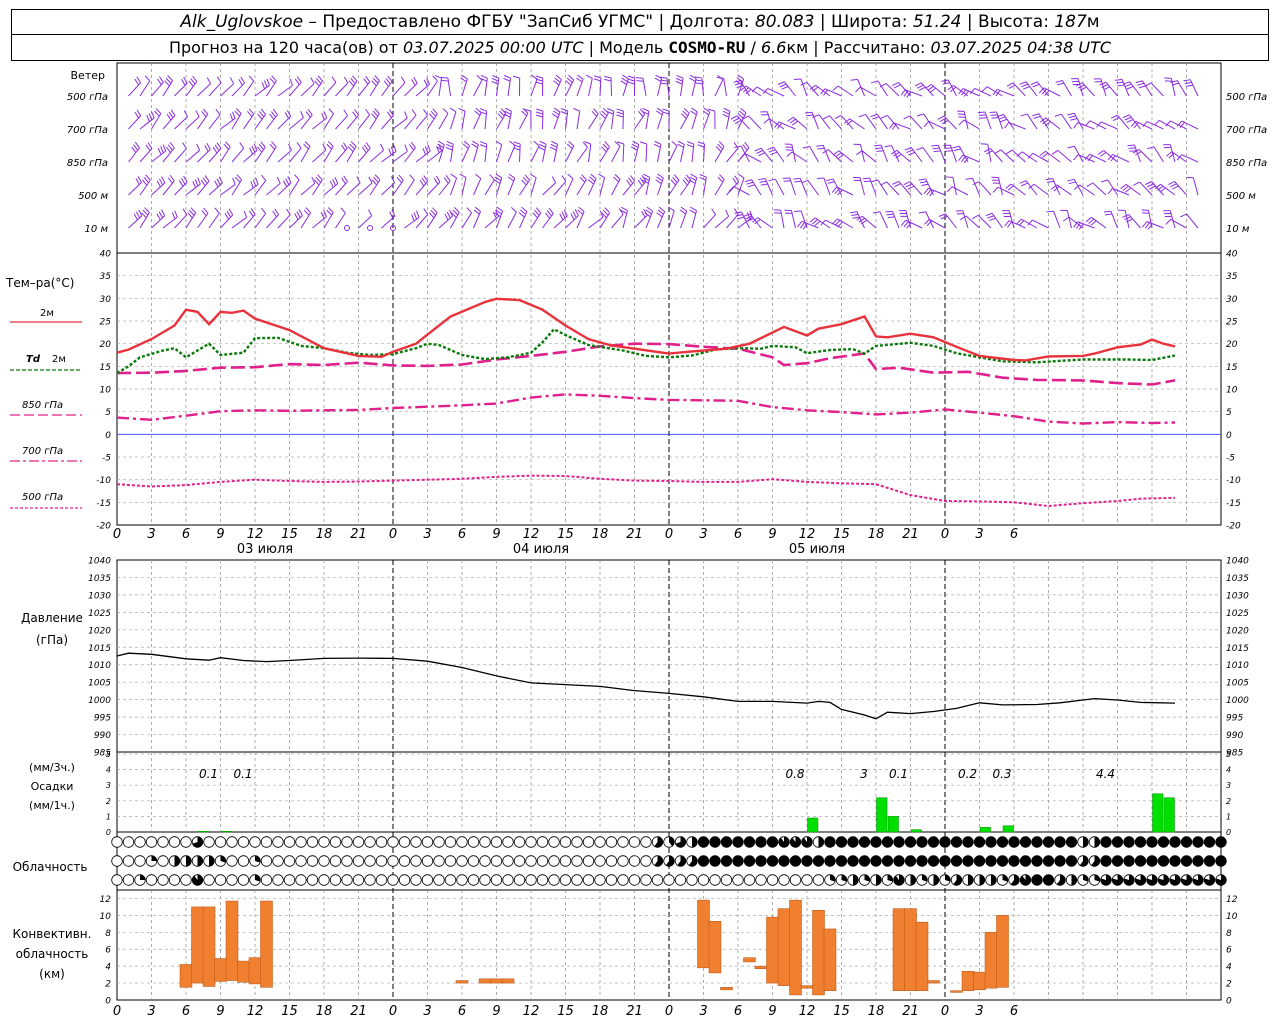 This screenshot has height=1024, width=1280. What do you see at coordinates (289, 534) in the screenshot?
I see `x-tick-label: 15` at bounding box center [289, 534].